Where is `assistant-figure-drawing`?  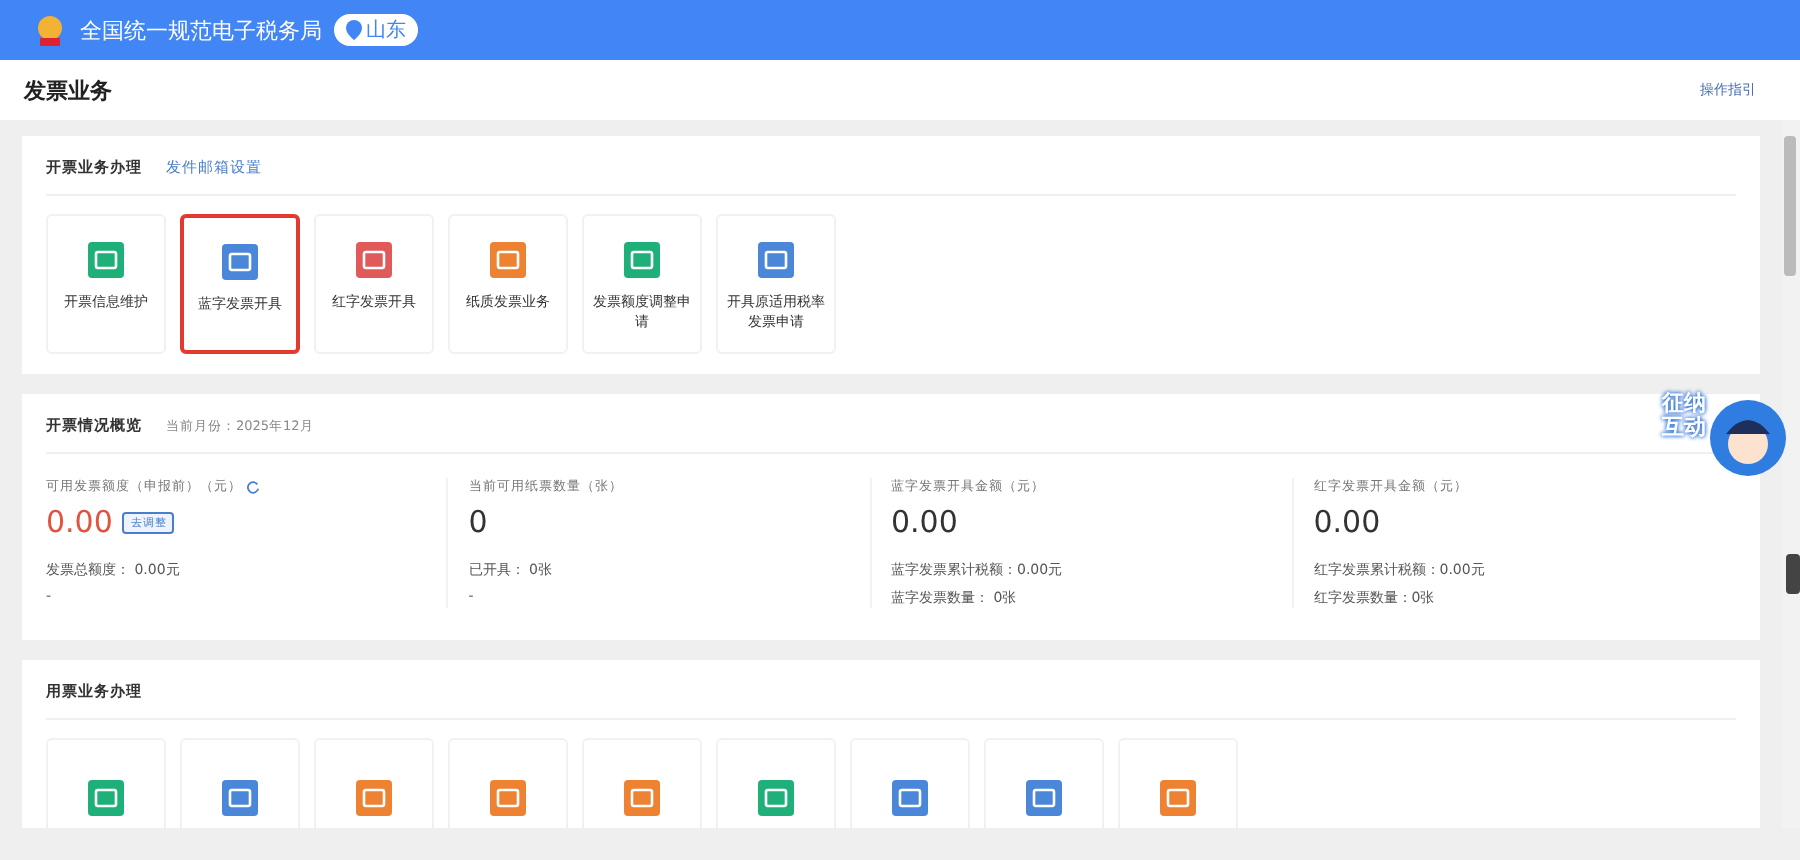
assistant-figure-drawing is located at coordinates (1748, 438).